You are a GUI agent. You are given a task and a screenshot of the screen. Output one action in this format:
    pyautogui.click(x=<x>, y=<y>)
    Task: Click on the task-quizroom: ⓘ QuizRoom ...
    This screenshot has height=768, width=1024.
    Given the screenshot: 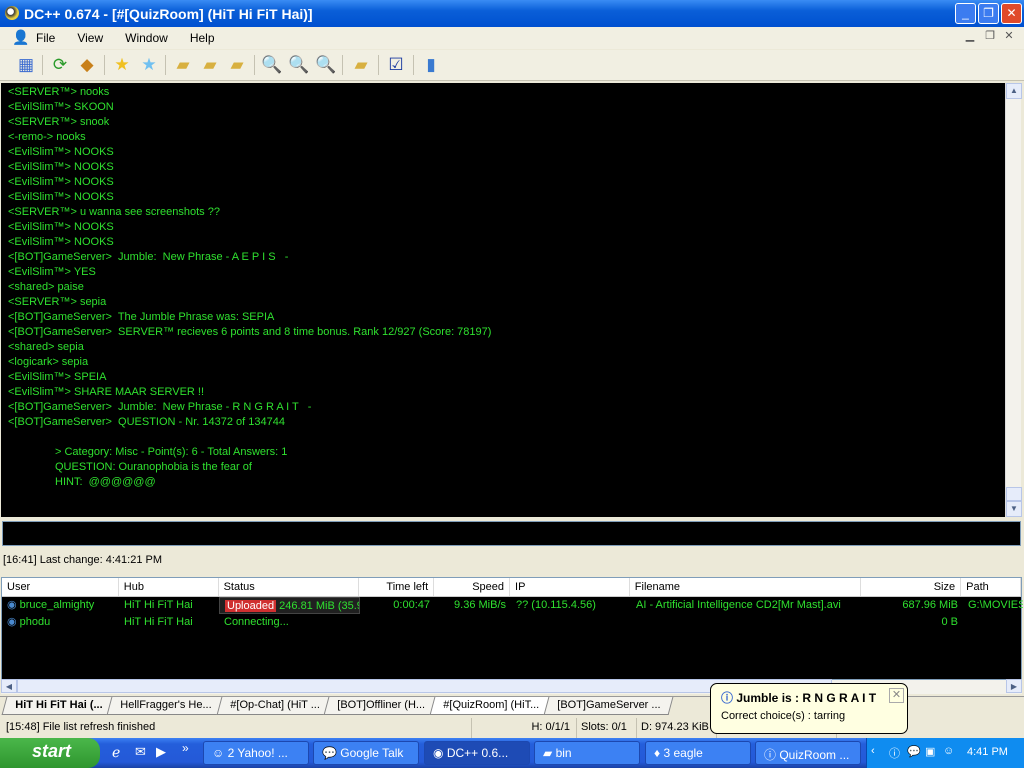 What is the action you would take?
    pyautogui.click(x=808, y=753)
    